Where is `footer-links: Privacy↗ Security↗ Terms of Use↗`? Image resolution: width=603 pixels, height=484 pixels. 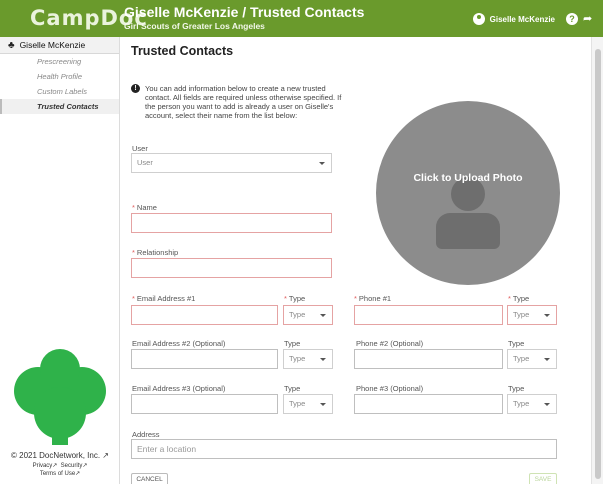
footer-links: Privacy↗ Security↗ Terms of Use↗ is located at coordinates (60, 470).